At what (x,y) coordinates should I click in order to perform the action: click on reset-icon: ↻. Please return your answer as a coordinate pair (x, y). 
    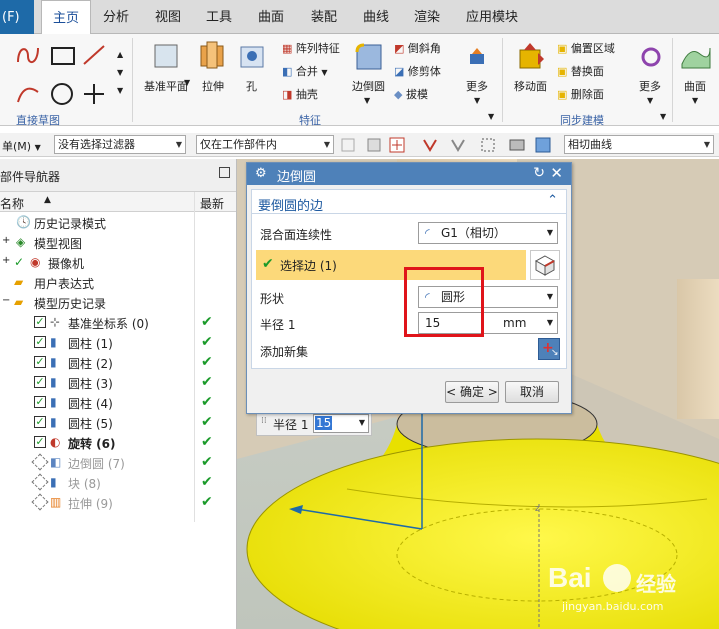
    Looking at the image, I should click on (539, 173).